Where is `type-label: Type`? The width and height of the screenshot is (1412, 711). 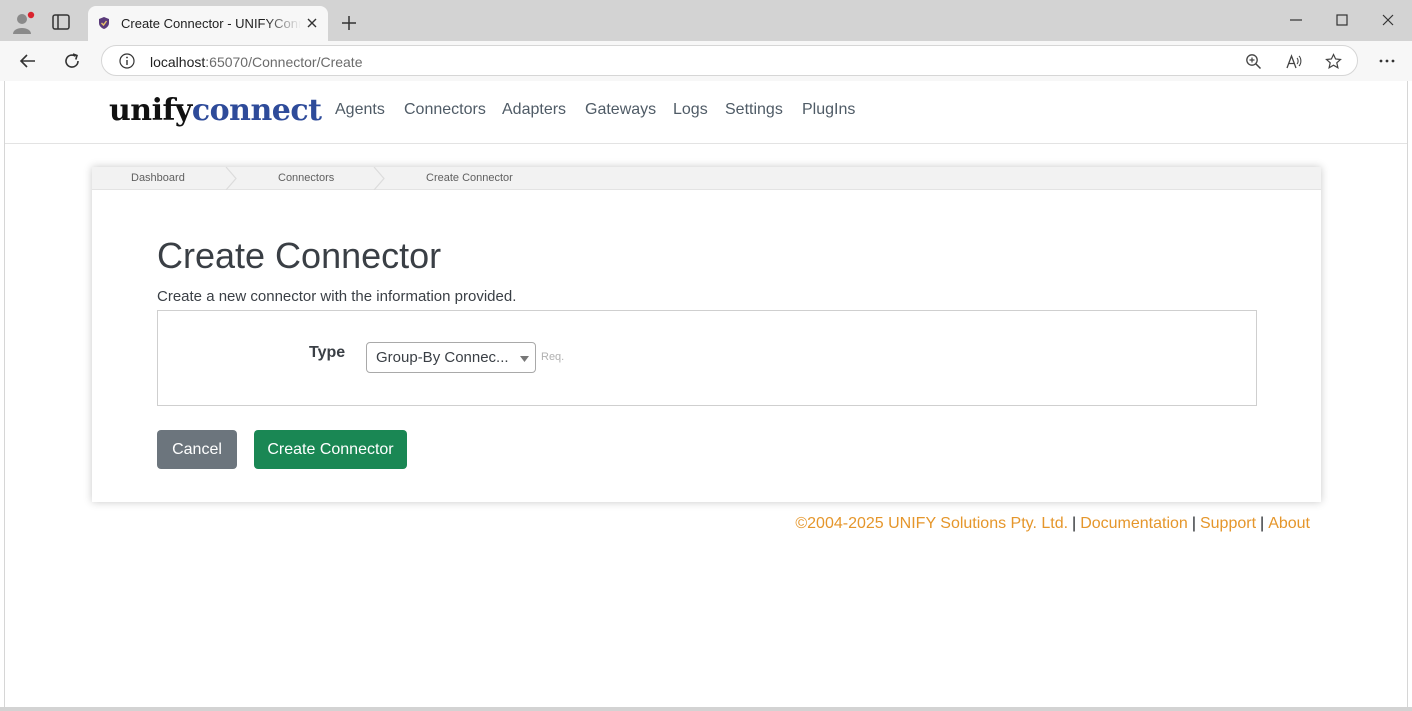
type-label: Type is located at coordinates (327, 352).